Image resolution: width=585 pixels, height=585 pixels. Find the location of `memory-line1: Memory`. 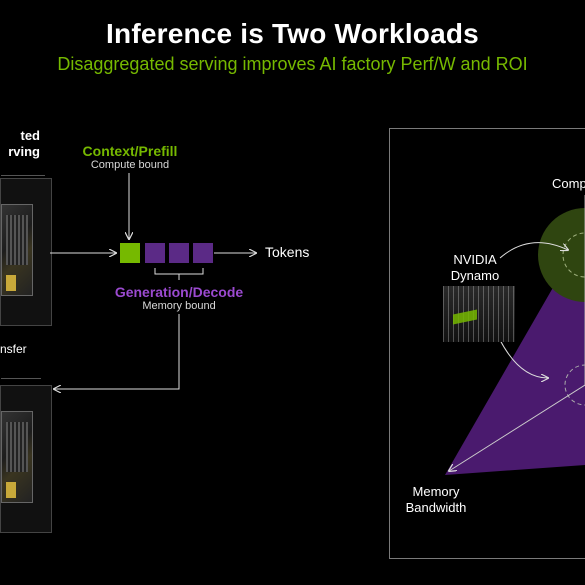

memory-line1: Memory is located at coordinates (436, 491).